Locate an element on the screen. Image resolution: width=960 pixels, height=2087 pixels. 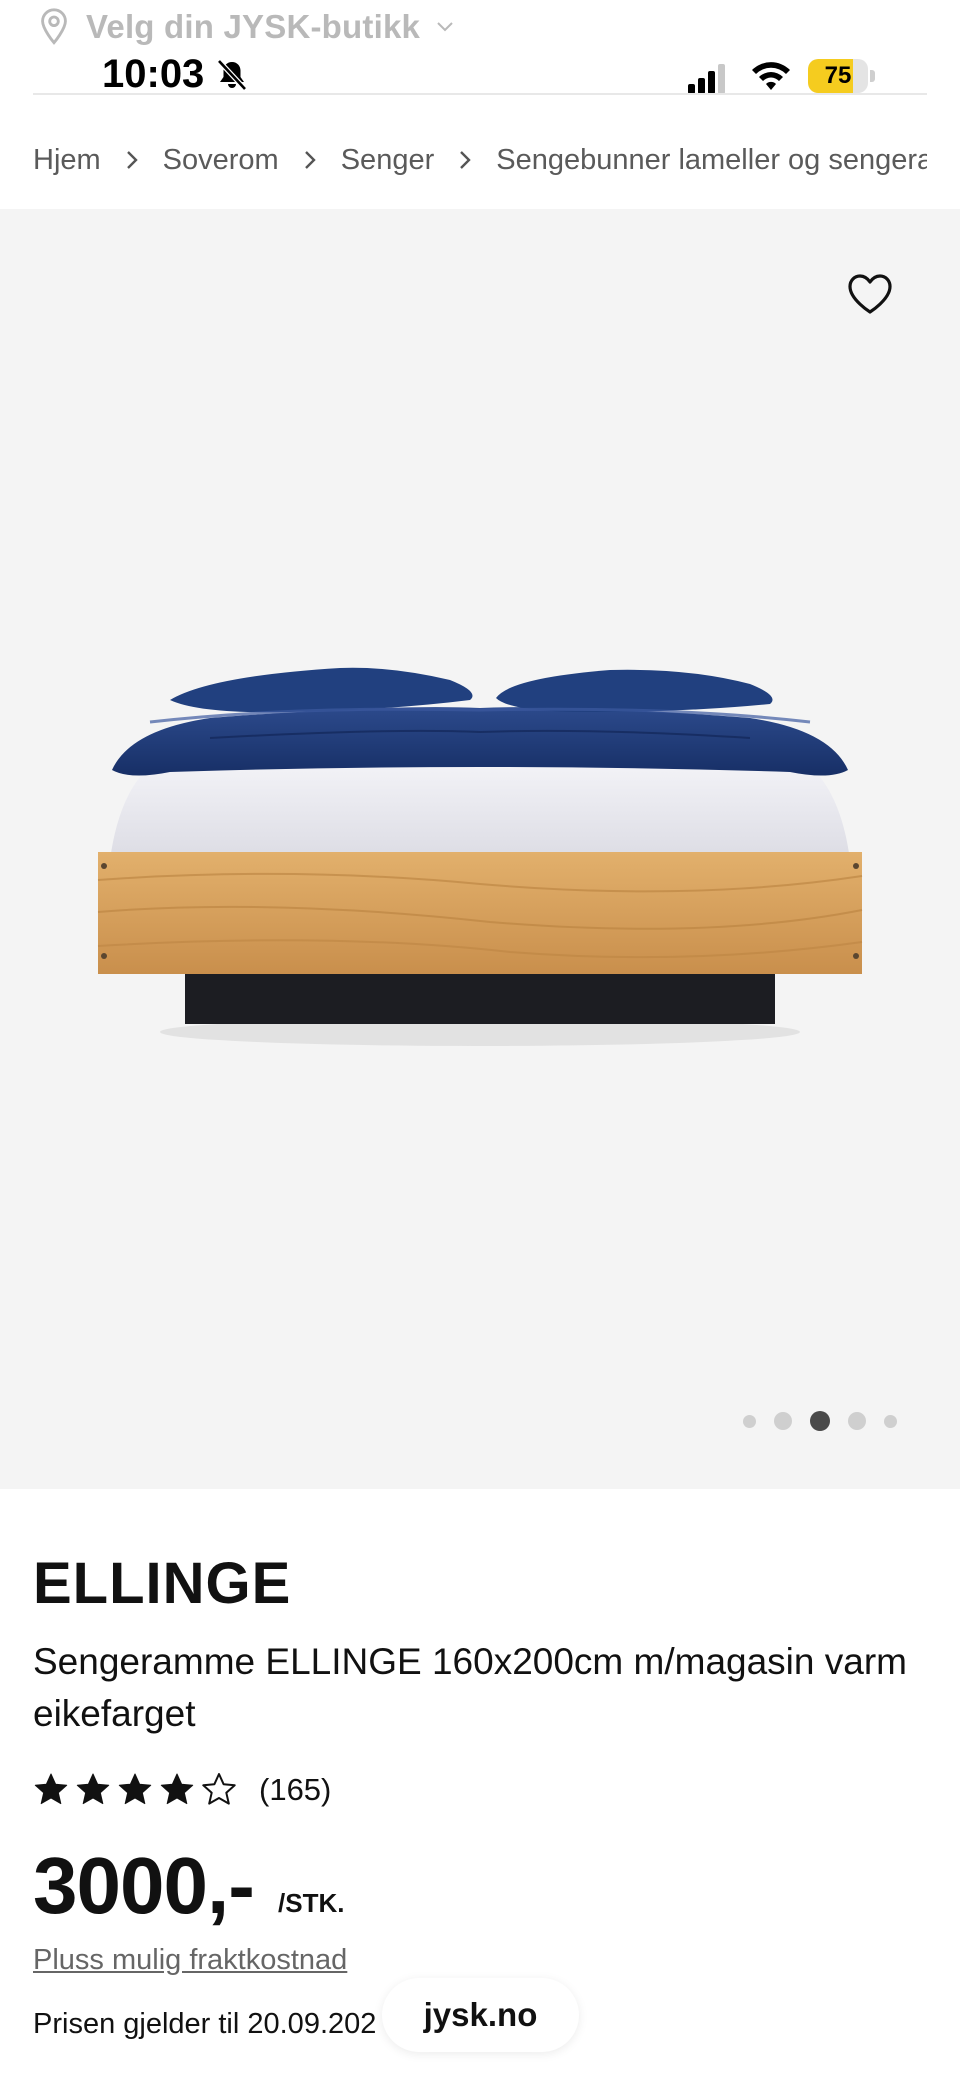
product-rating: (165) is located at coordinates (182, 1790).